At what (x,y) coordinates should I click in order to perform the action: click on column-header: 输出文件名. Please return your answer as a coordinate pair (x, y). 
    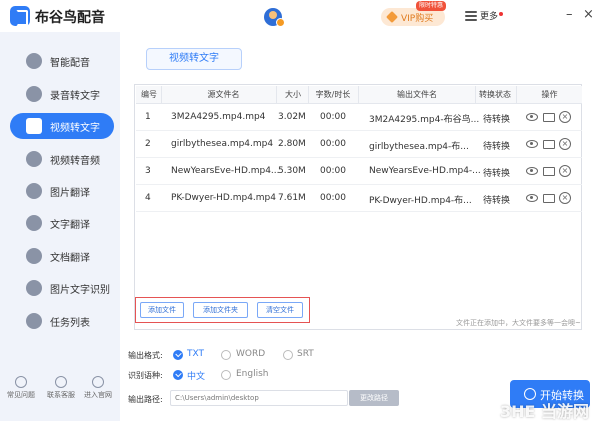
    Looking at the image, I should click on (417, 94).